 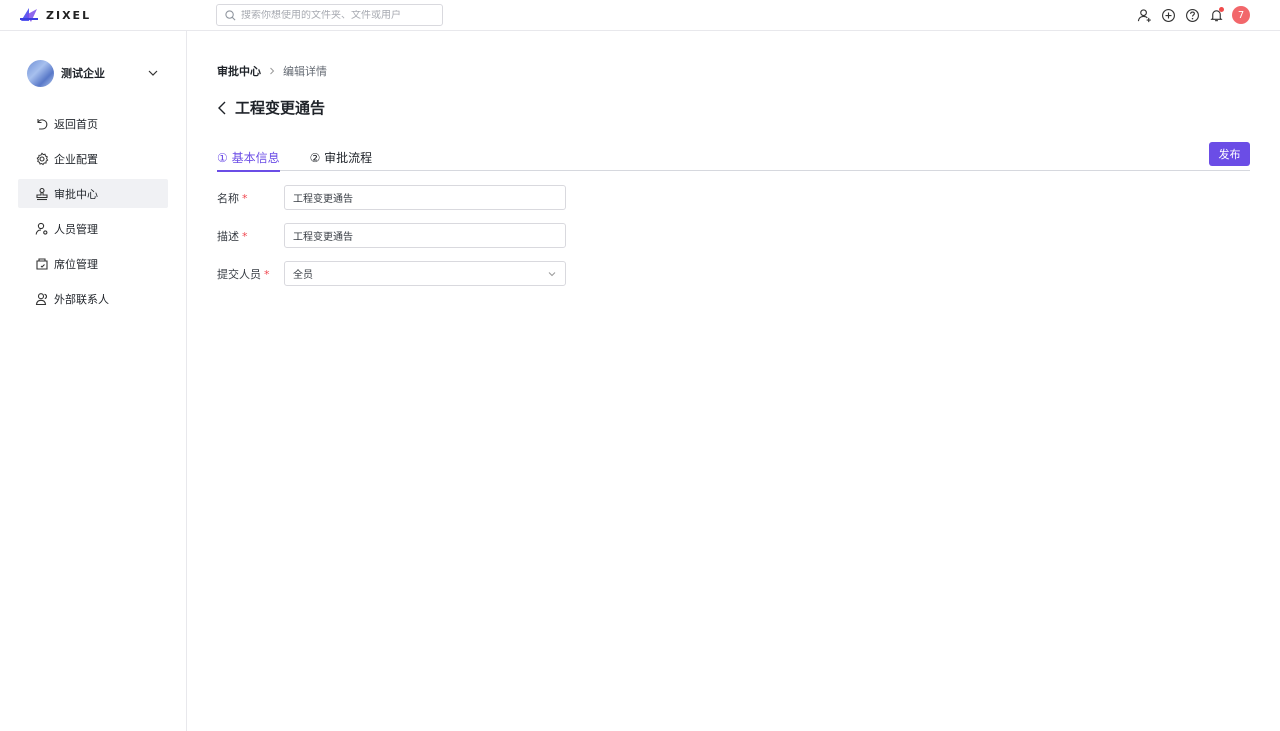 I want to click on contacts-icon, so click(x=41, y=298).